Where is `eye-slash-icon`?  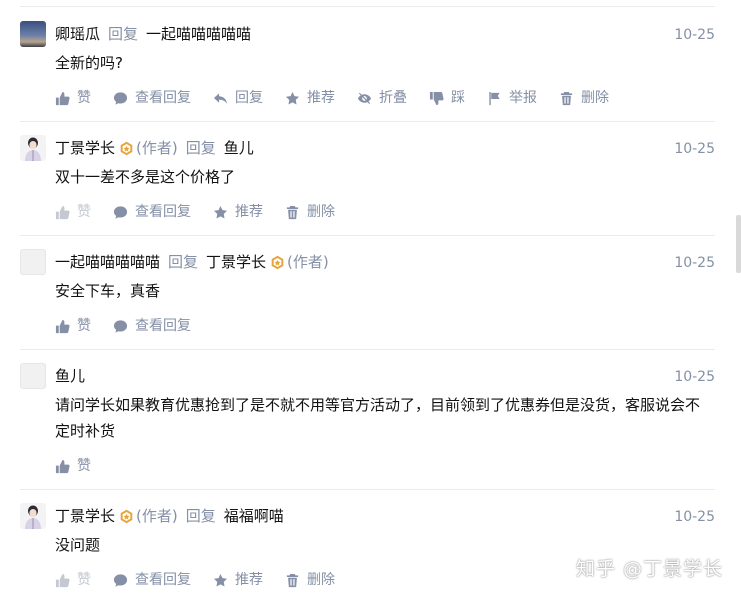
eye-slash-icon is located at coordinates (364, 98).